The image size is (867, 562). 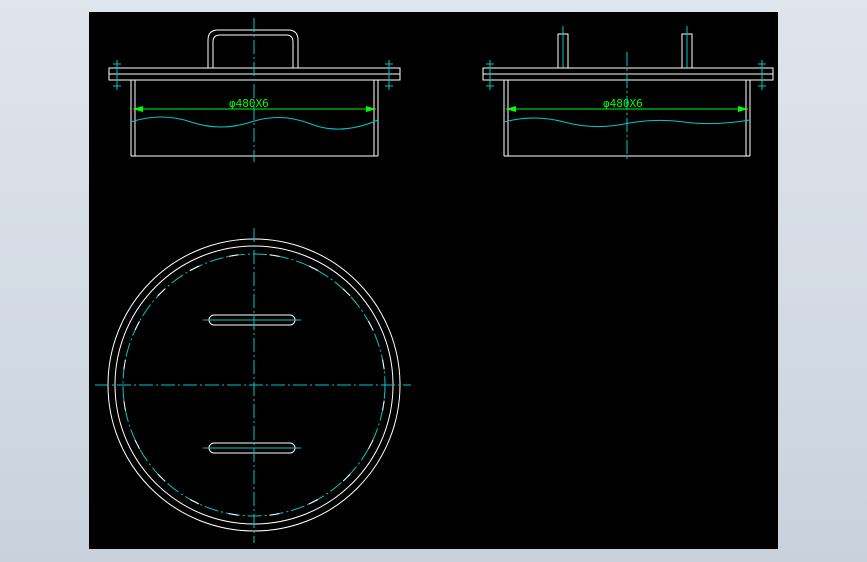 I want to click on front-handle-outer, so click(x=253, y=48).